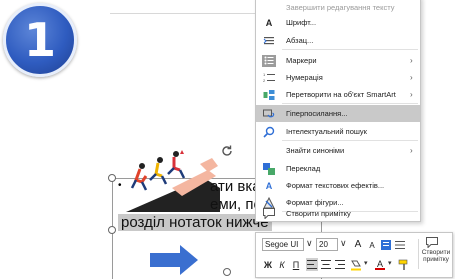 The width and height of the screenshot is (455, 279). Describe the element at coordinates (418, 254) in the screenshot. I see `toolbar-separator` at that location.